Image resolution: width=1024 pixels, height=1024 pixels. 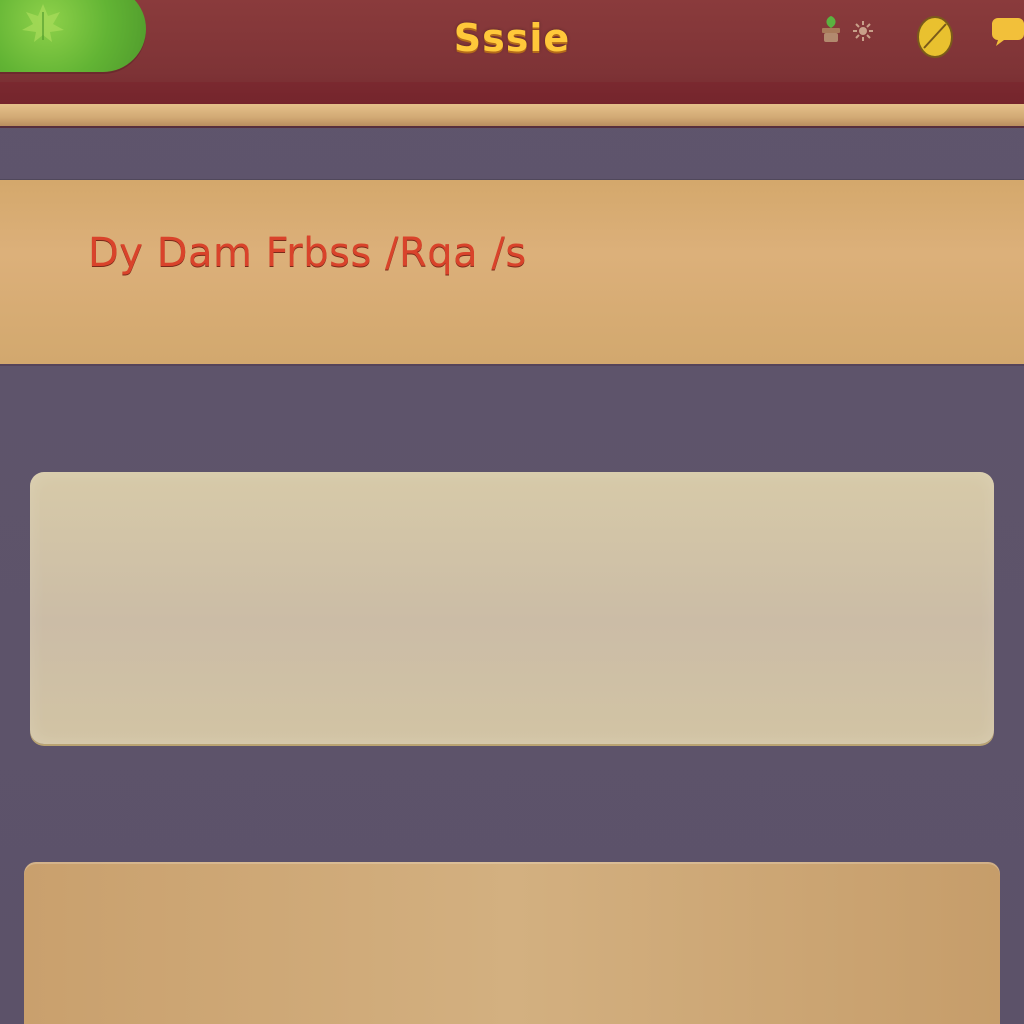 What do you see at coordinates (307, 253) in the screenshot?
I see `banner-text: Dy Dam Frbss /Rqa /s` at bounding box center [307, 253].